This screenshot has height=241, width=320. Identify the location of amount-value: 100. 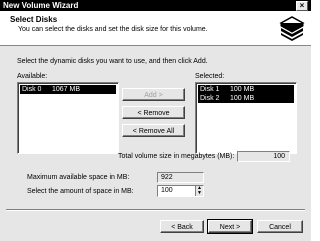
(167, 190).